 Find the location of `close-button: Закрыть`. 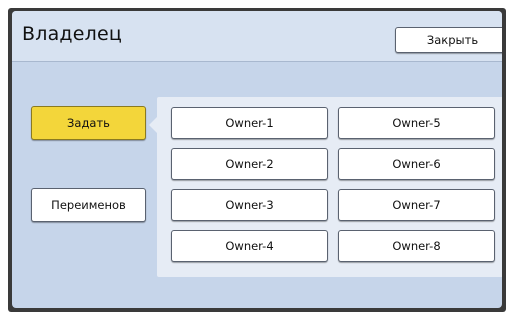

close-button: Закрыть is located at coordinates (448, 40).